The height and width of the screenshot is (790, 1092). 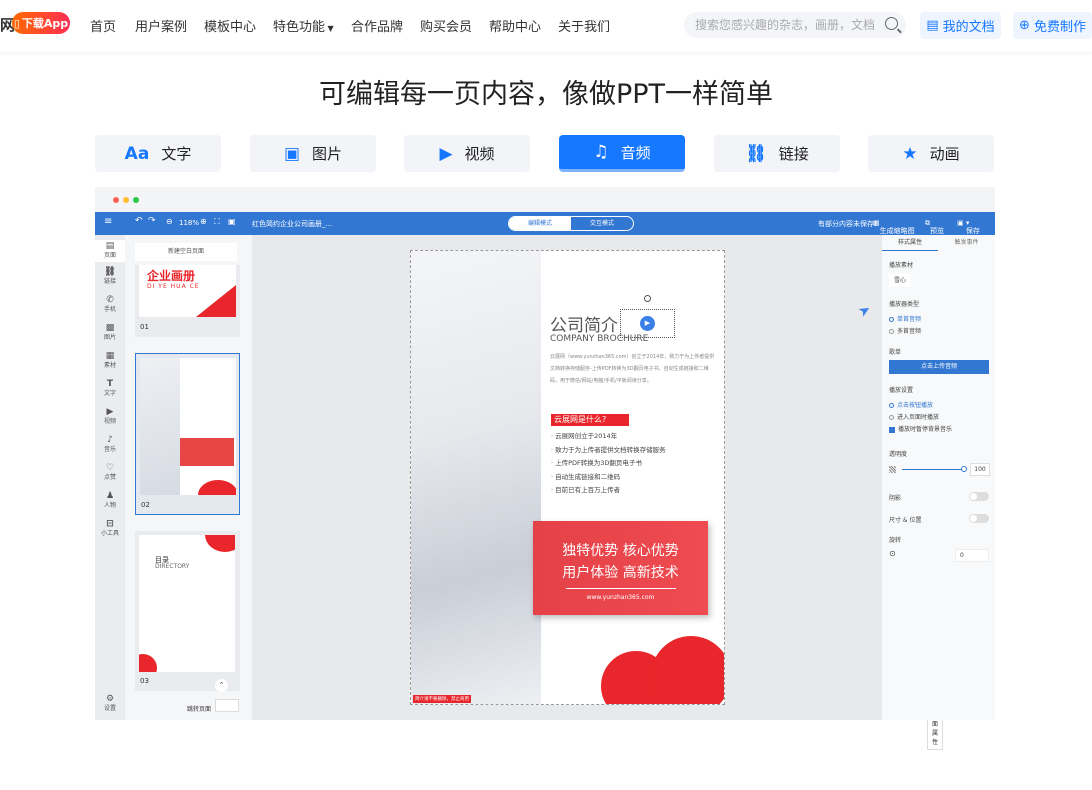 I want to click on jump-page-input, so click(x=227, y=705).